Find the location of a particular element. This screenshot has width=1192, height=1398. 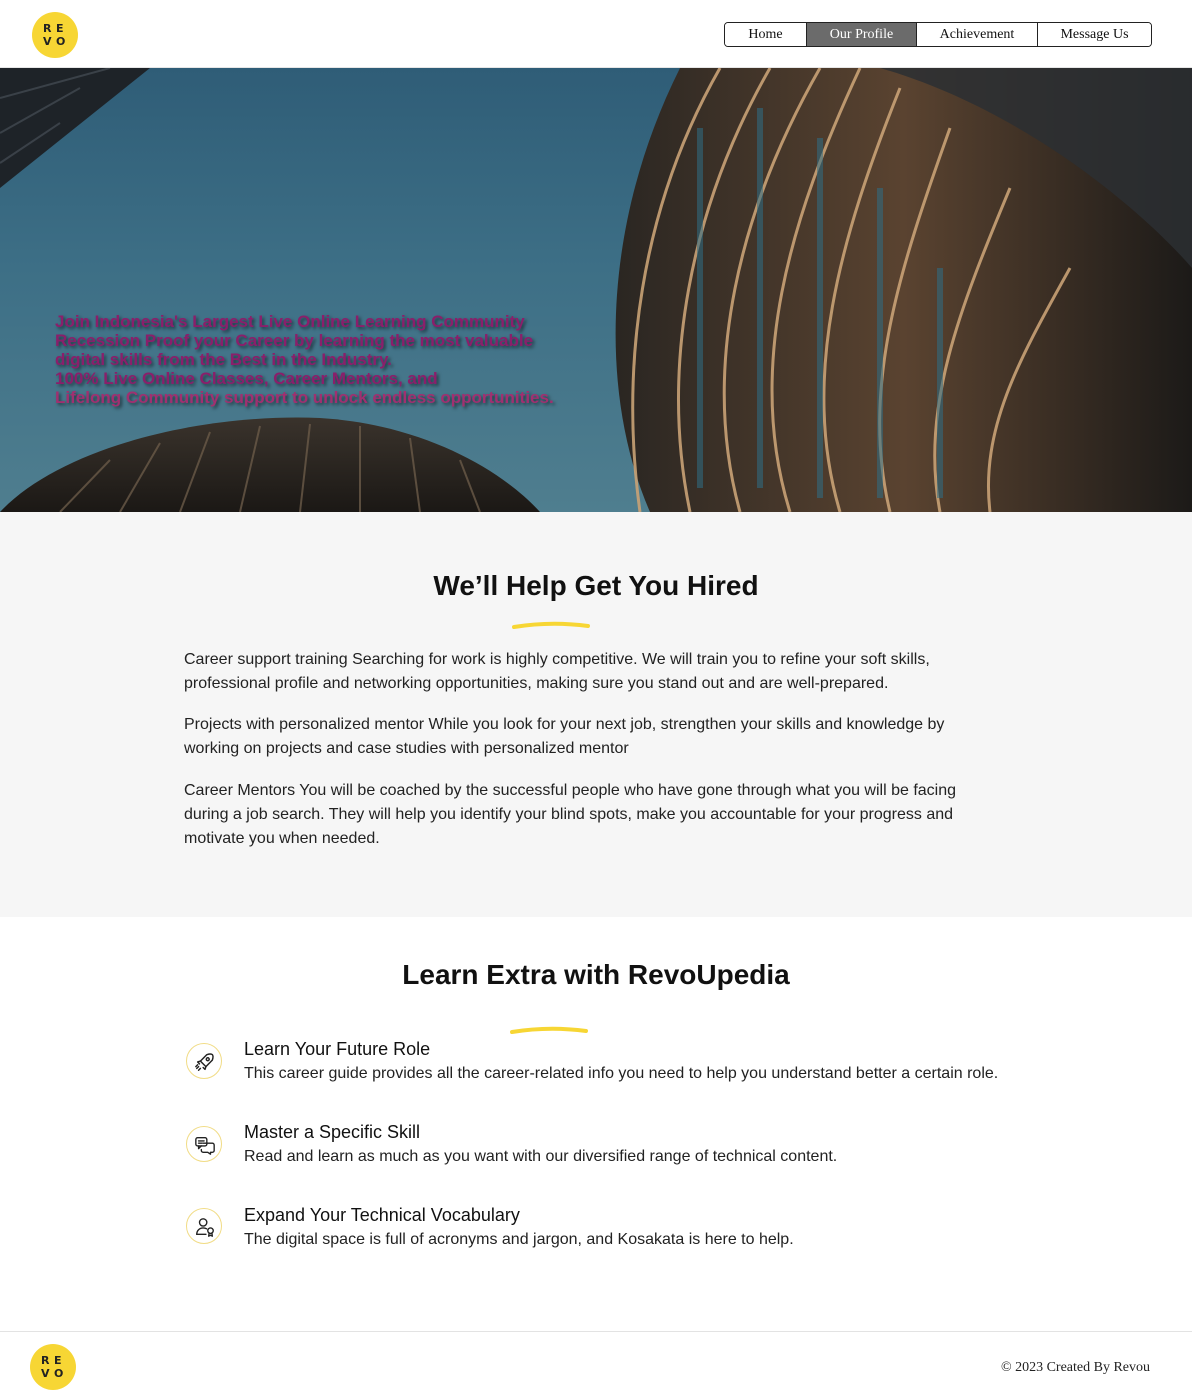

help-title: We’ll Help Get You Hired is located at coordinates (596, 585).